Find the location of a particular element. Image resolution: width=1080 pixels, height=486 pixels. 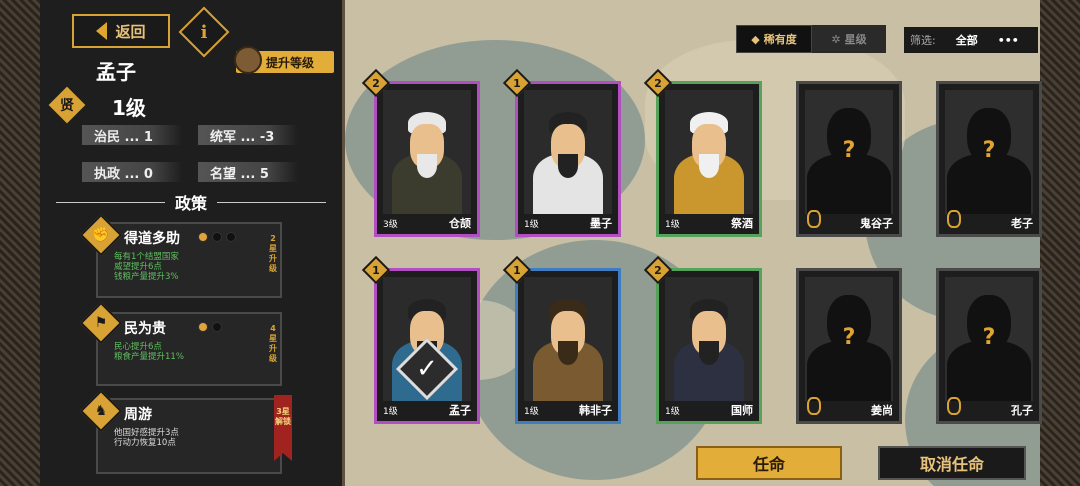

policy-card-3: 周游 他国好感提升3点 行动力恢复10点 is located at coordinates (189, 436).